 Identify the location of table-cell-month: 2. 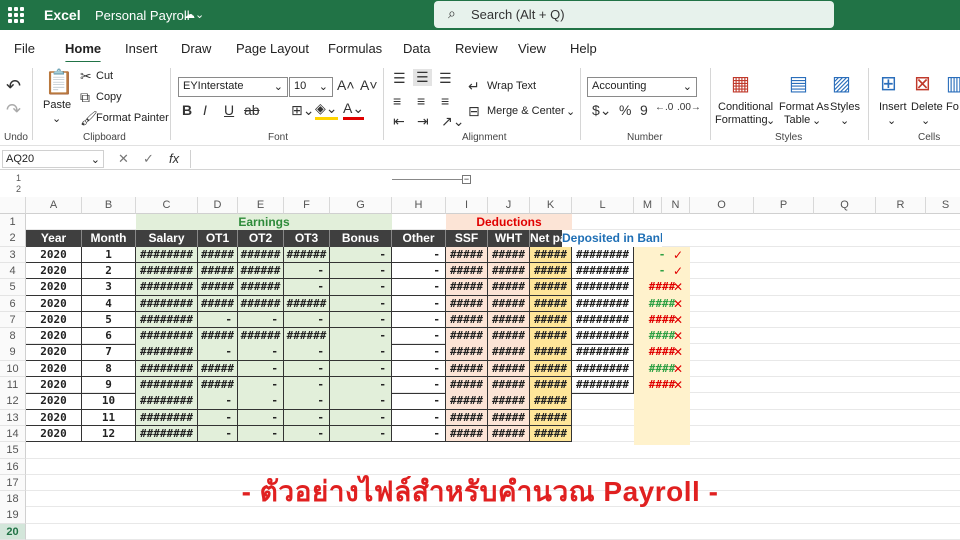
(109, 271).